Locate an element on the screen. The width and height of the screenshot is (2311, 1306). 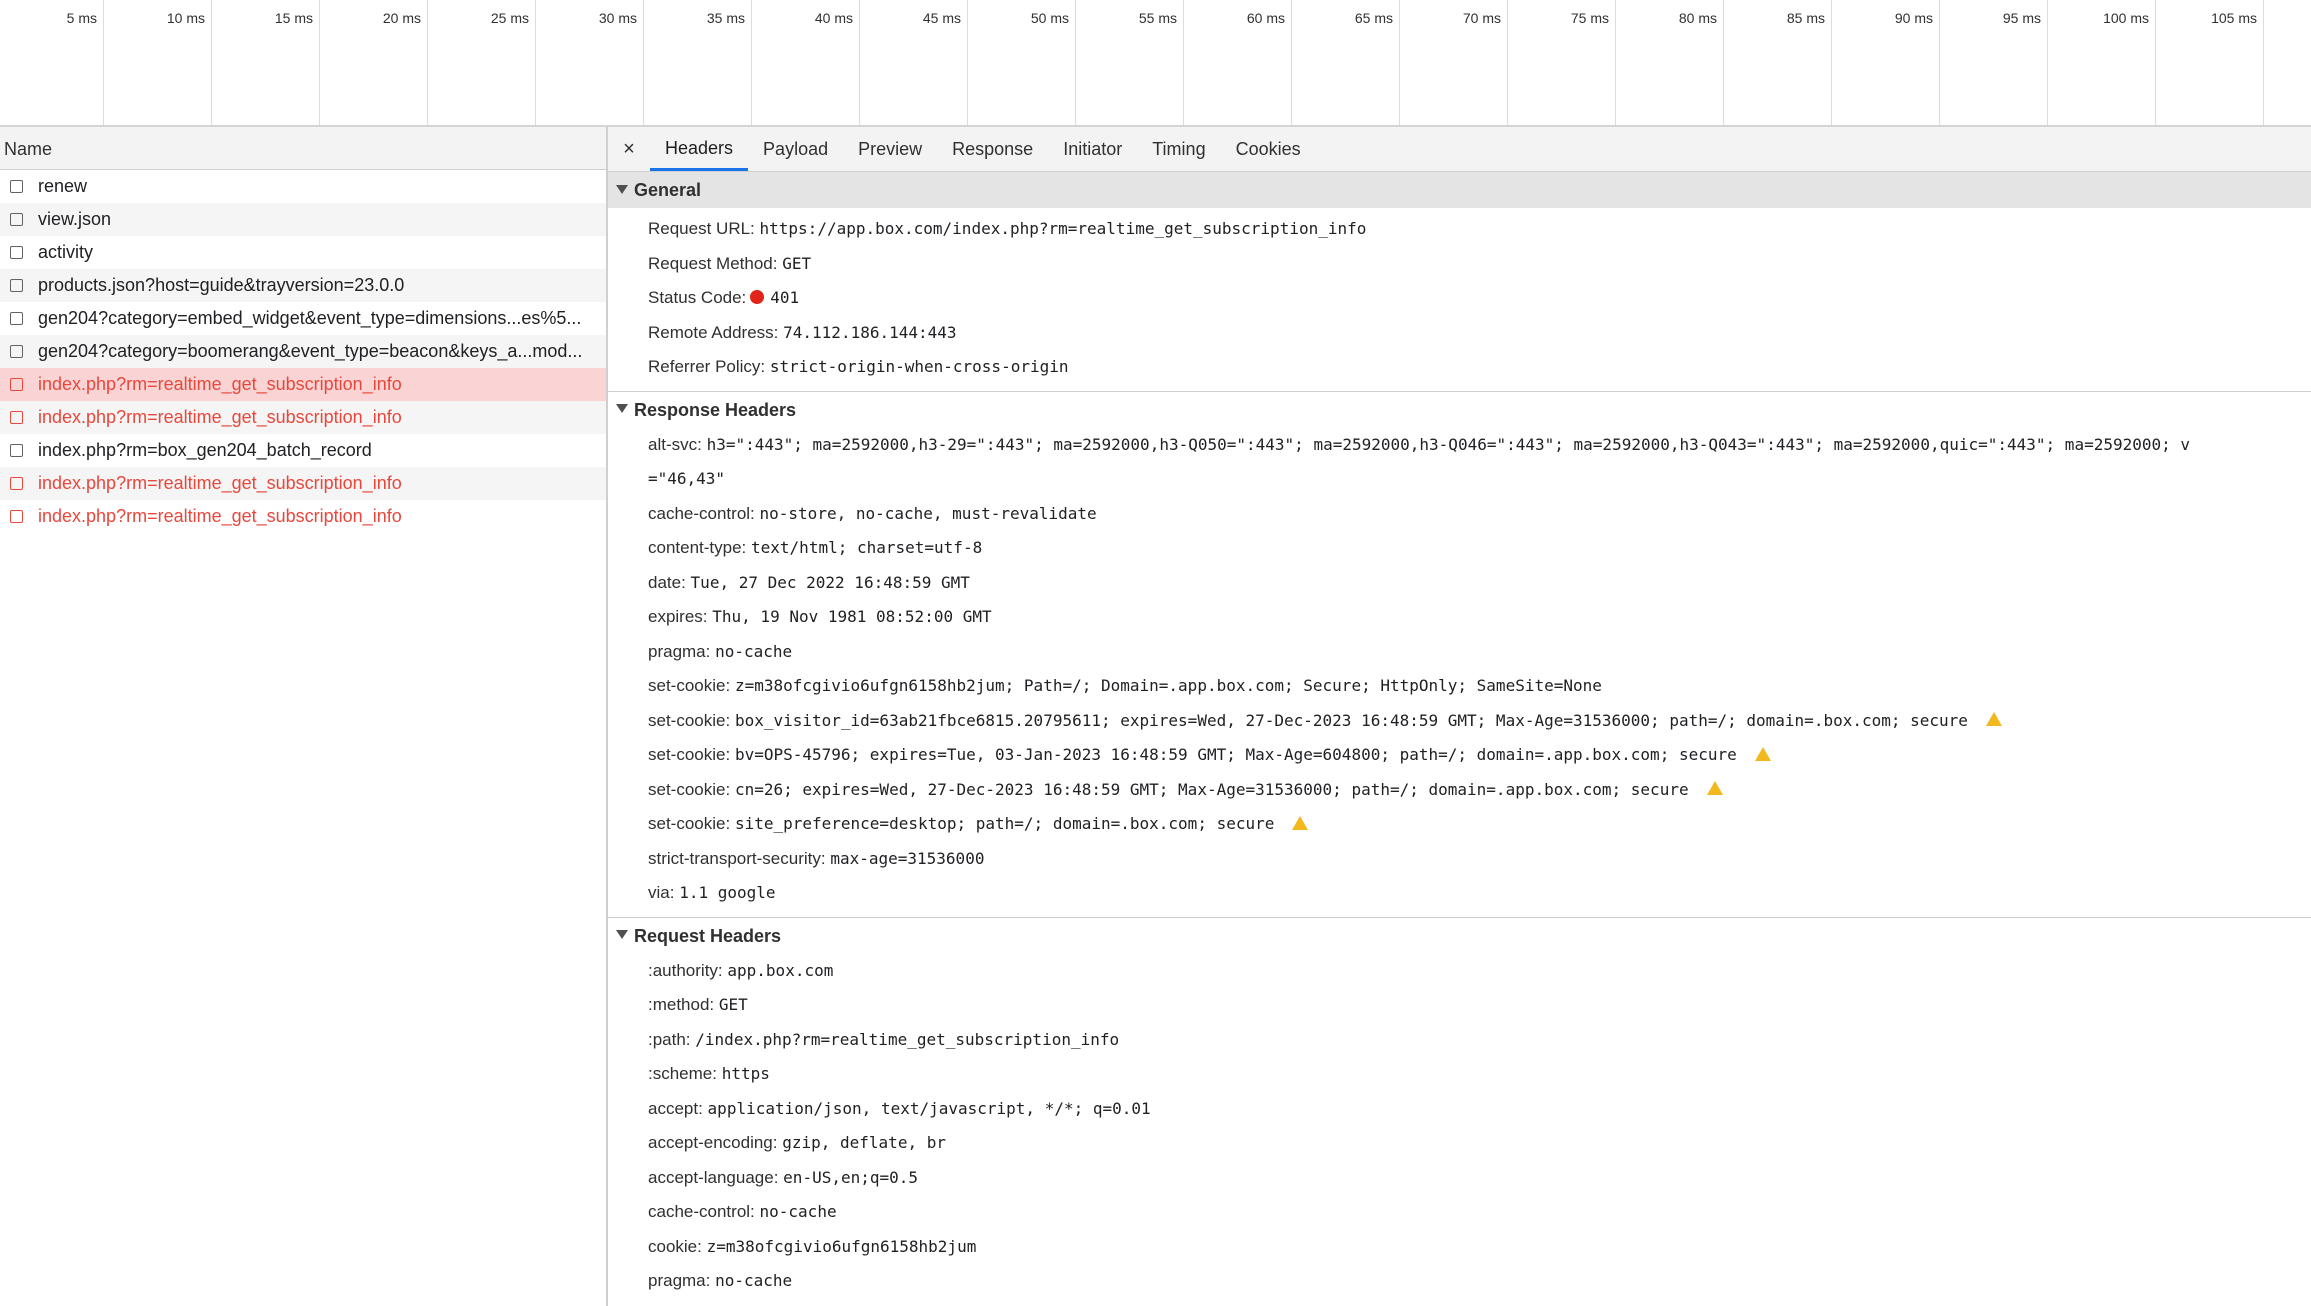
header-row: via: 1.1 google is located at coordinates (1459, 893).